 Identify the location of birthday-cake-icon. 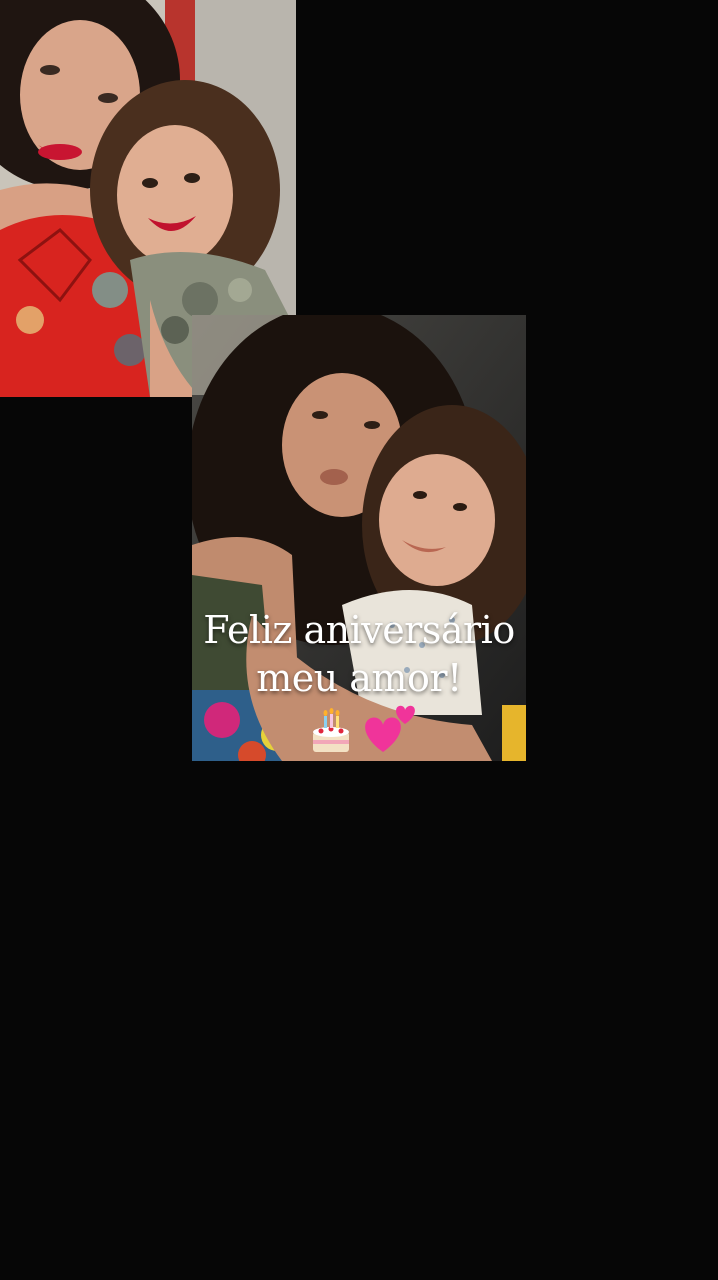
(331, 730).